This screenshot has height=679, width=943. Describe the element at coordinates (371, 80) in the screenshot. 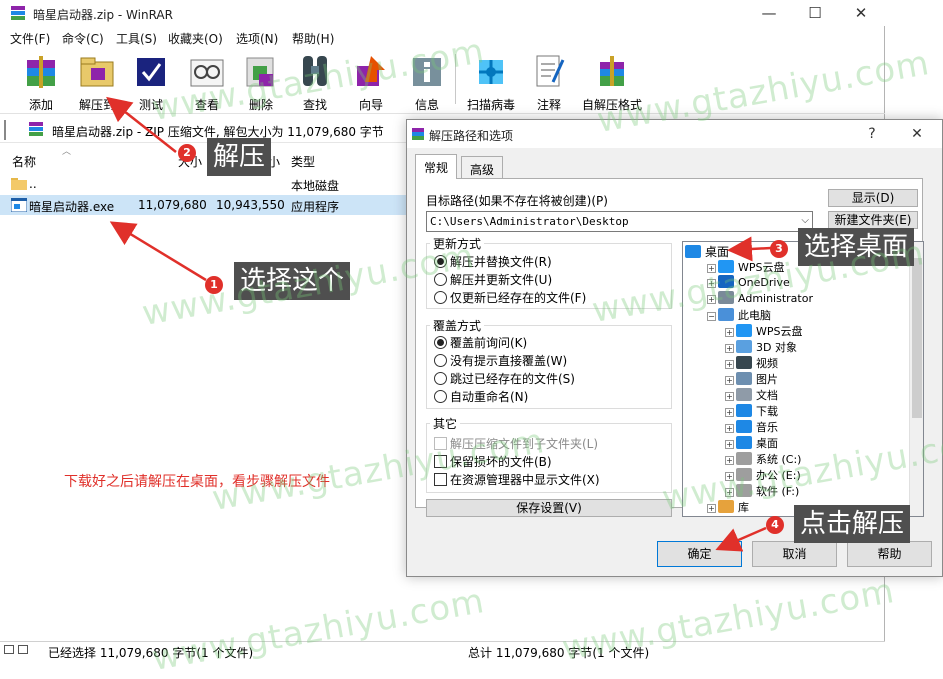

I see `wizard-button: 向导` at that location.